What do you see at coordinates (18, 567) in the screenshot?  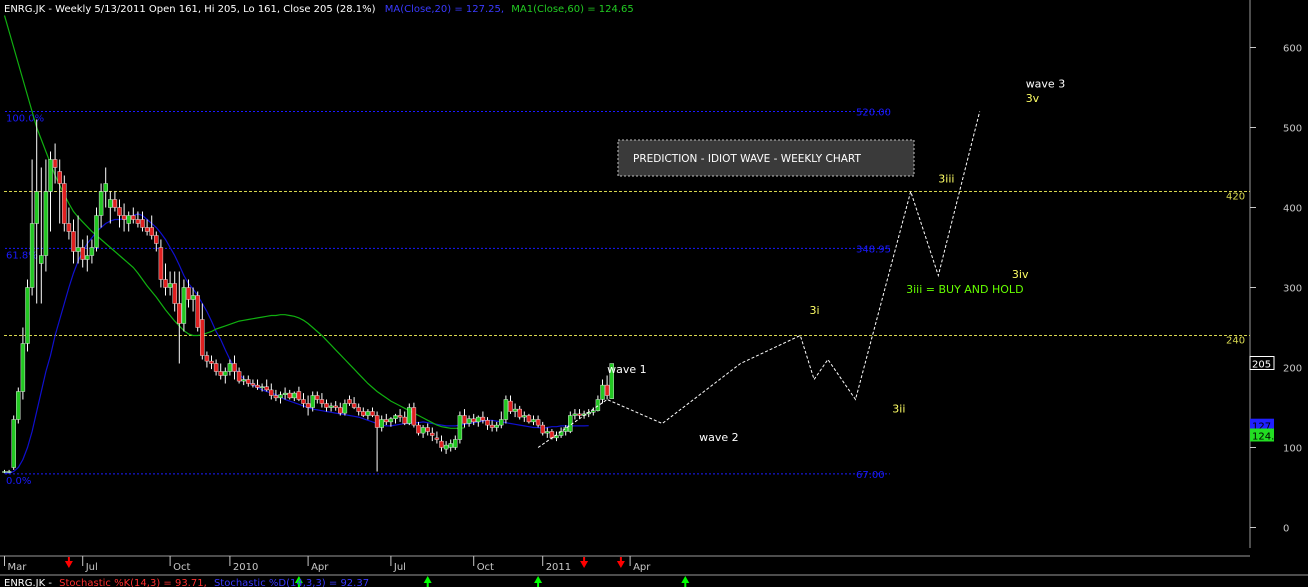 I see `x-tick-label: Mar` at bounding box center [18, 567].